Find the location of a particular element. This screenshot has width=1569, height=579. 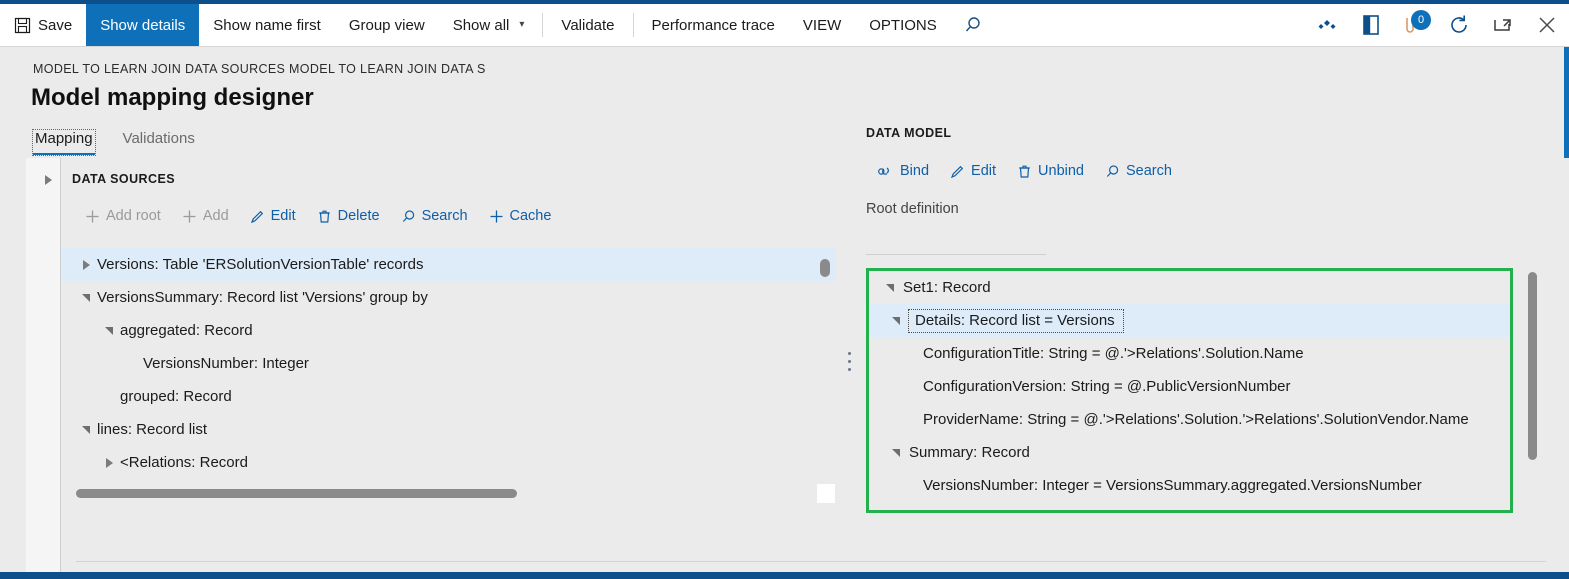

tree-node-label: grouped: Record is located at coordinates (176, 396).